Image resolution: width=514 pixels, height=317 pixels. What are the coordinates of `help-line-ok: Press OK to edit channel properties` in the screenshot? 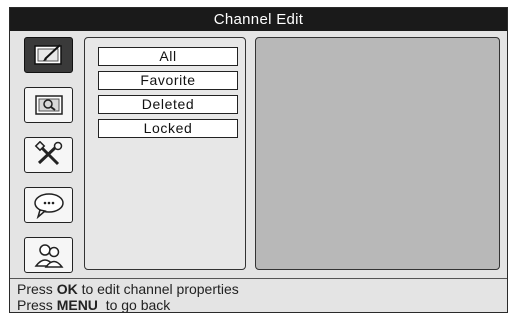 It's located at (128, 289).